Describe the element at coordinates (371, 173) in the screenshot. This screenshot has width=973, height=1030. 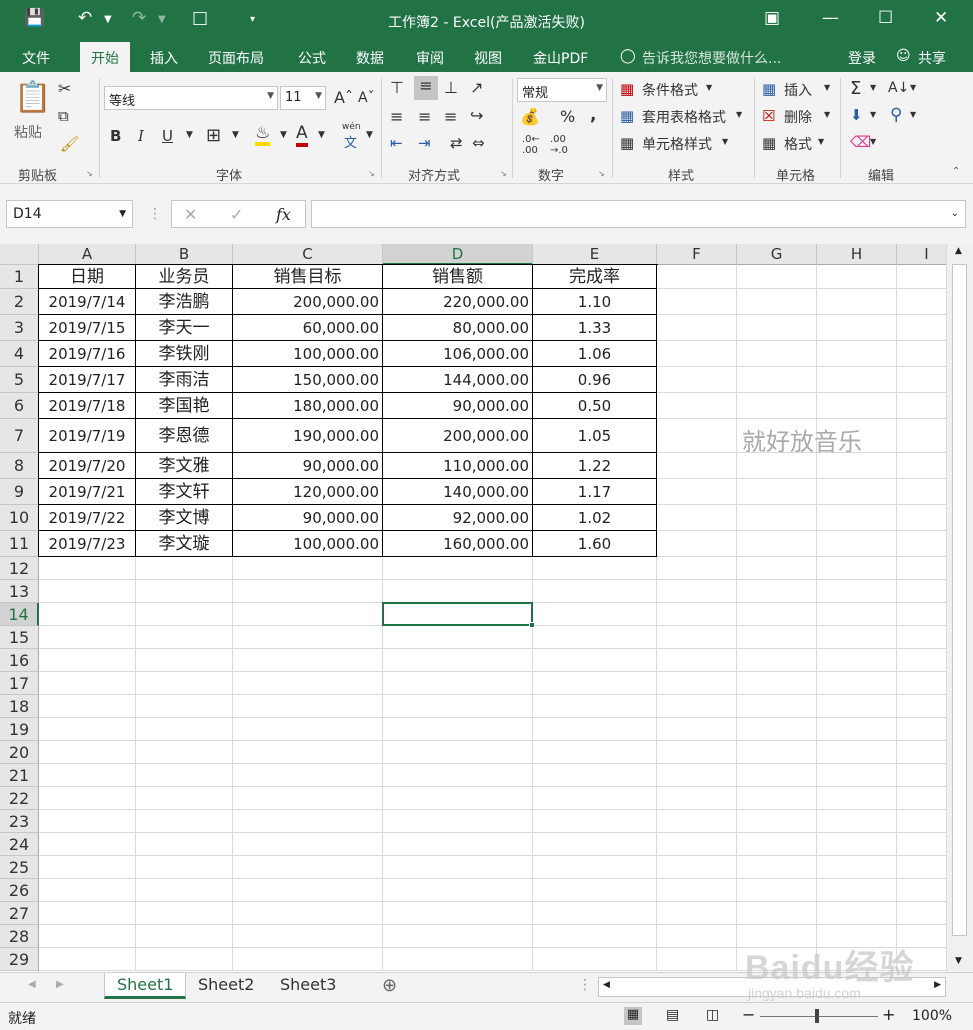
I see `font-launcher-icon: ↘` at that location.